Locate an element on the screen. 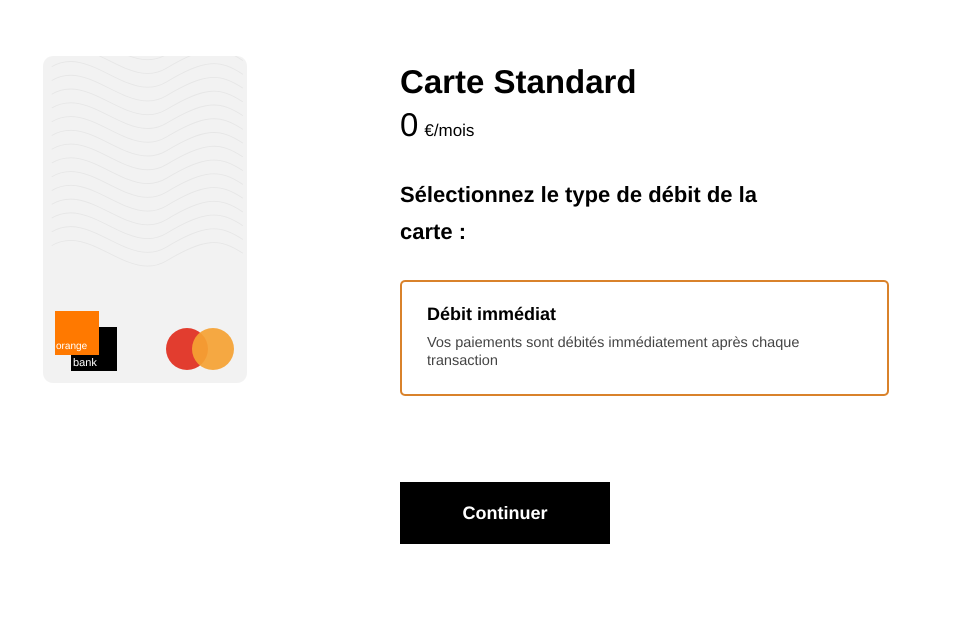 This screenshot has width=972, height=622. logo-upper-text: orange is located at coordinates (77, 333).